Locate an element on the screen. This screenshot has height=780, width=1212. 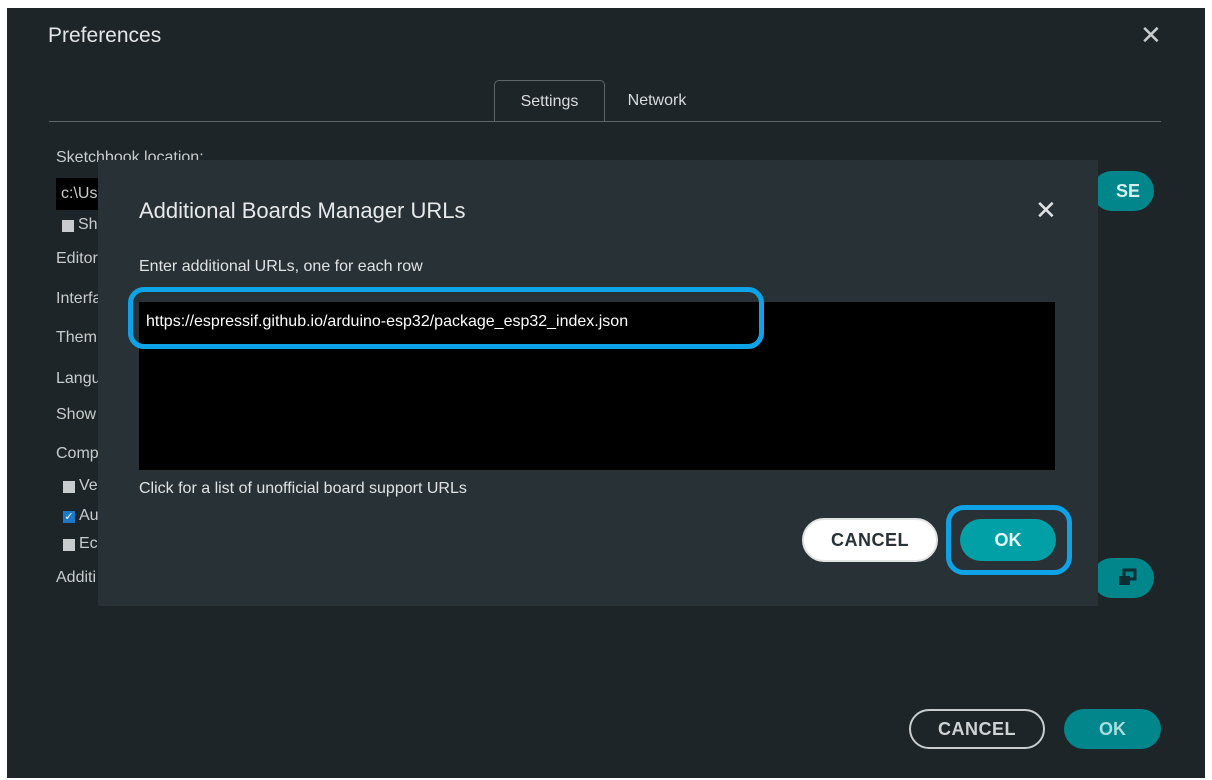
dialog-title: Additional Boards Manager URLs is located at coordinates (302, 210).